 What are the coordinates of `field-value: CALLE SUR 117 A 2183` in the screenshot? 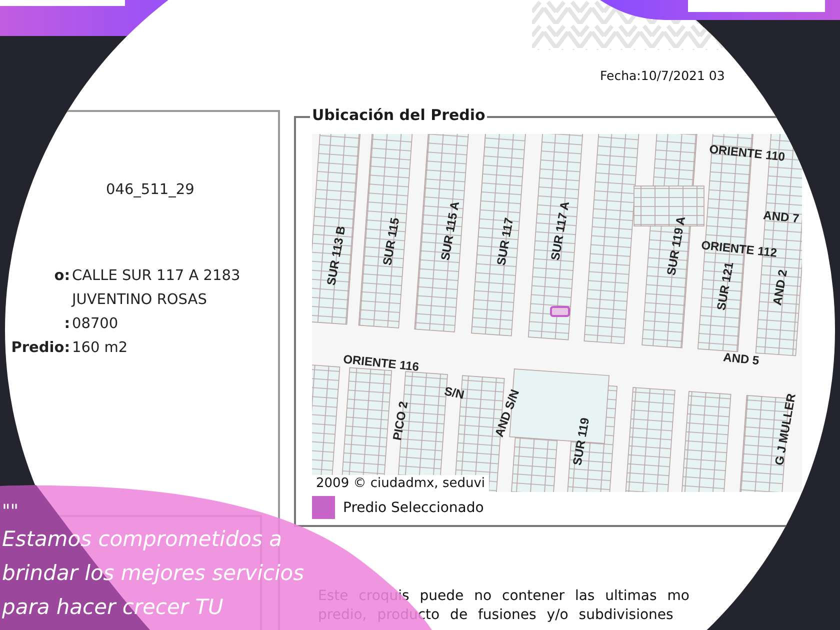 It's located at (156, 276).